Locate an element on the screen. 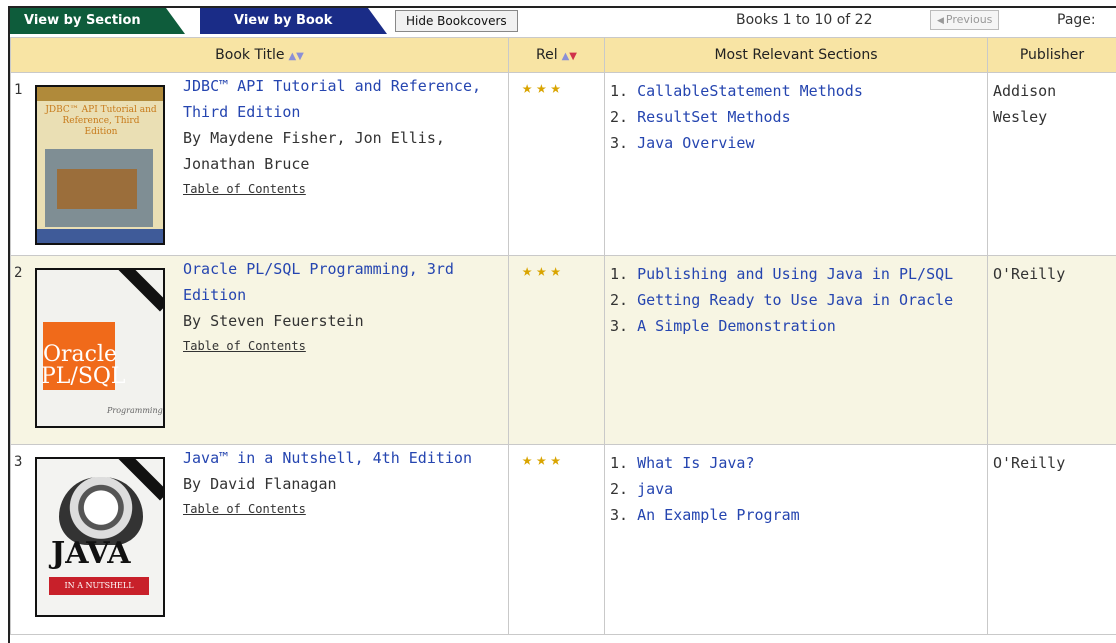 The height and width of the screenshot is (643, 1116). previous-button: ◀ Previous is located at coordinates (965, 20).